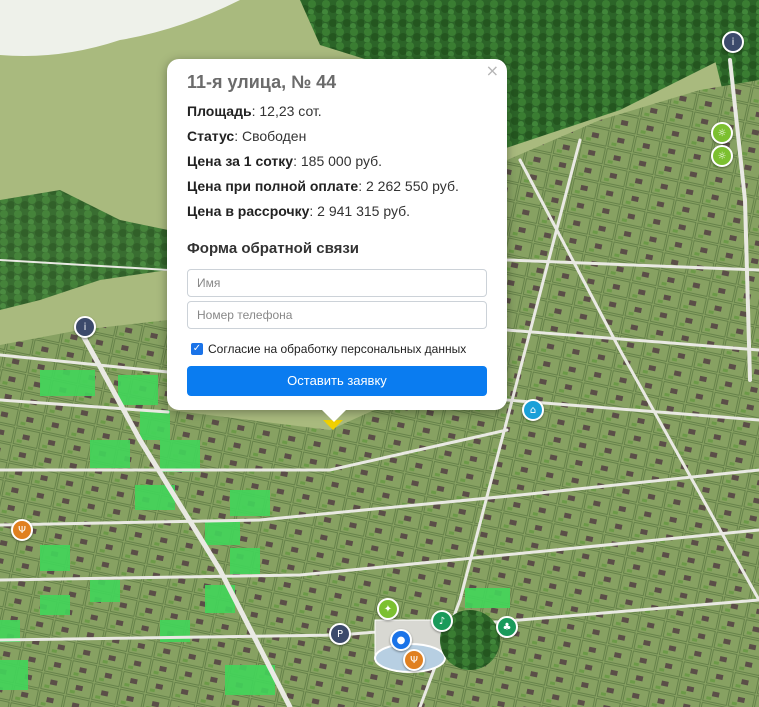 This screenshot has width=759, height=707. I want to click on status-label: Статус, so click(211, 136).